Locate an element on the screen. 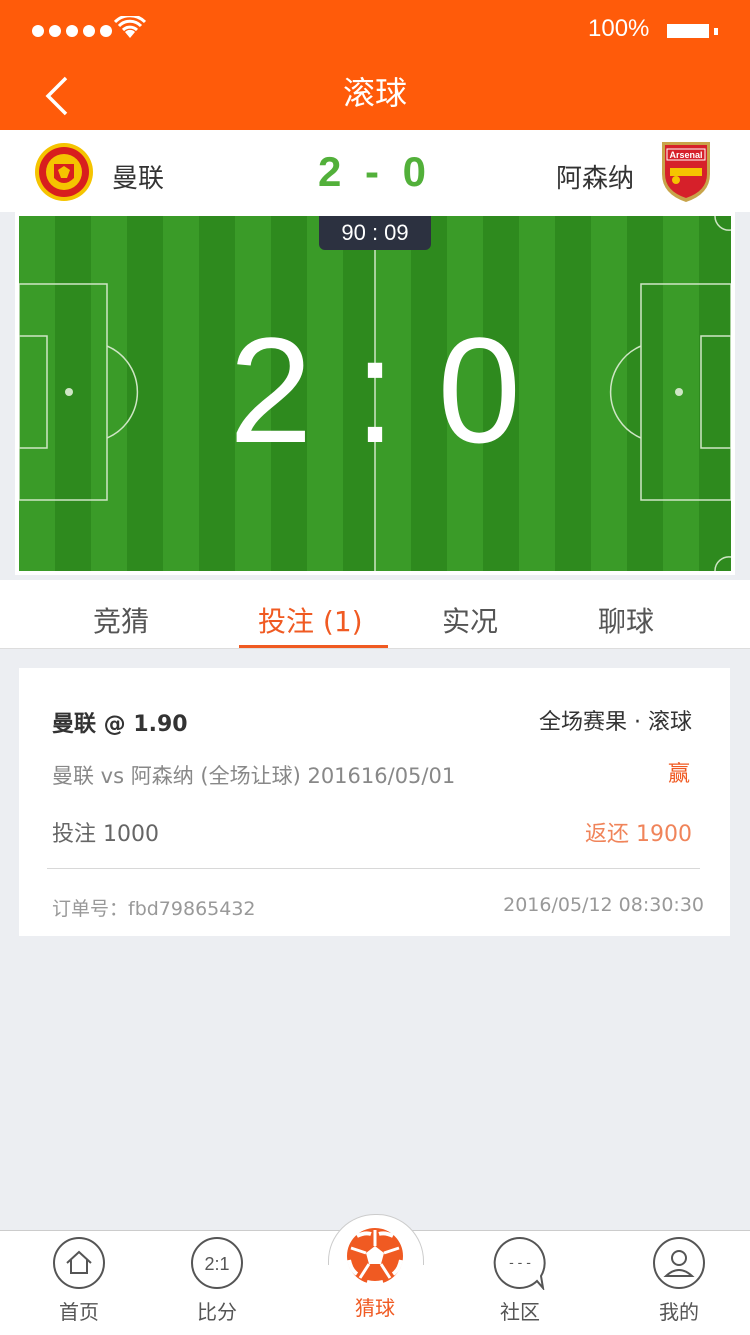  arsenal-crest-icon: Arsenal is located at coordinates (686, 172).